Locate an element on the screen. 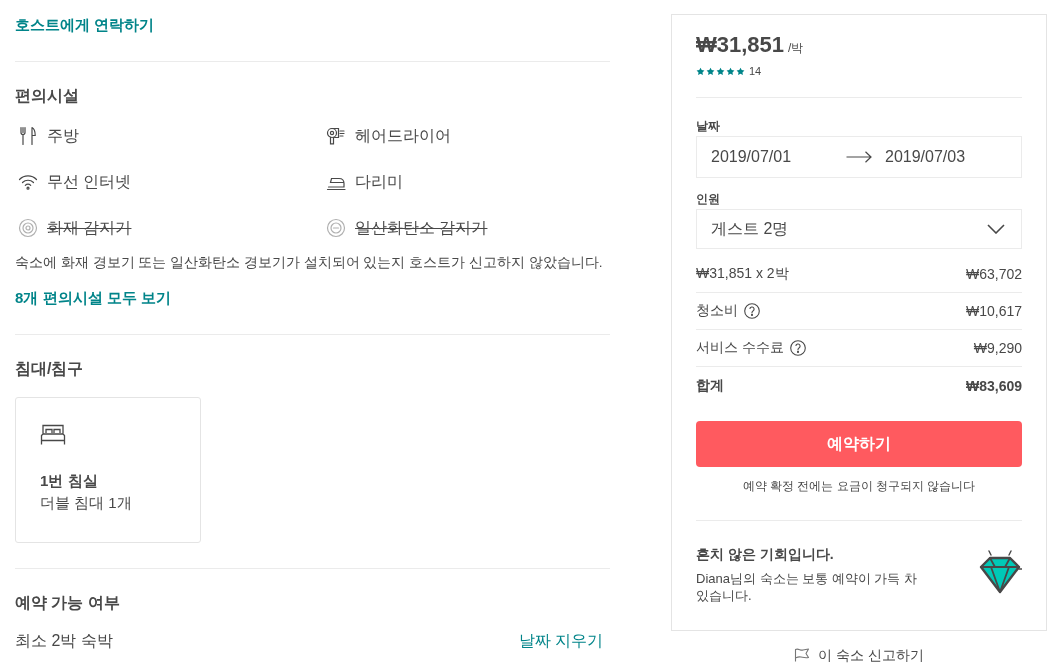  clear-dates-link: 날짜 지우기 is located at coordinates (560, 641).